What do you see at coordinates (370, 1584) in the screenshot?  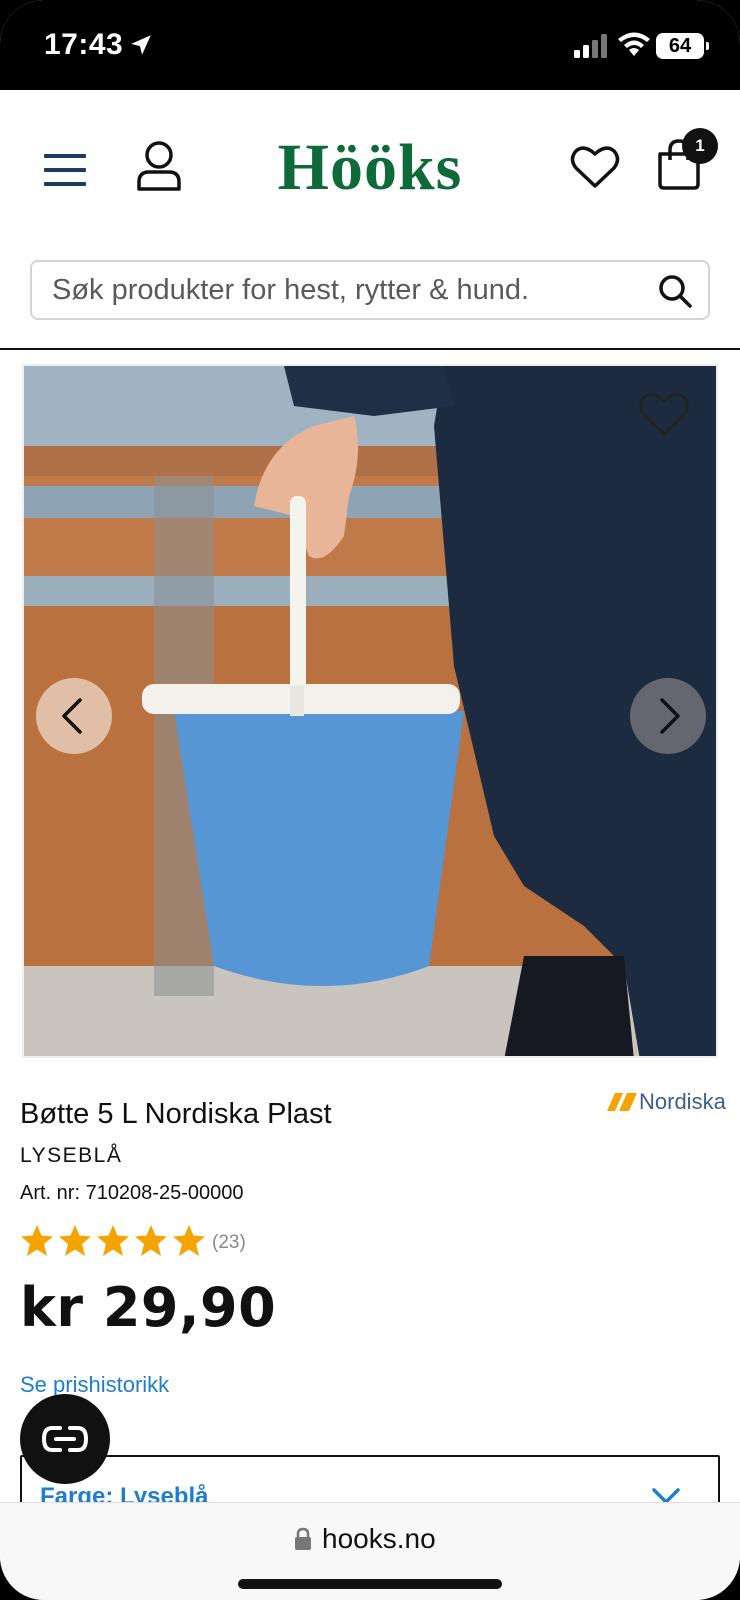 I see `home-indicator` at bounding box center [370, 1584].